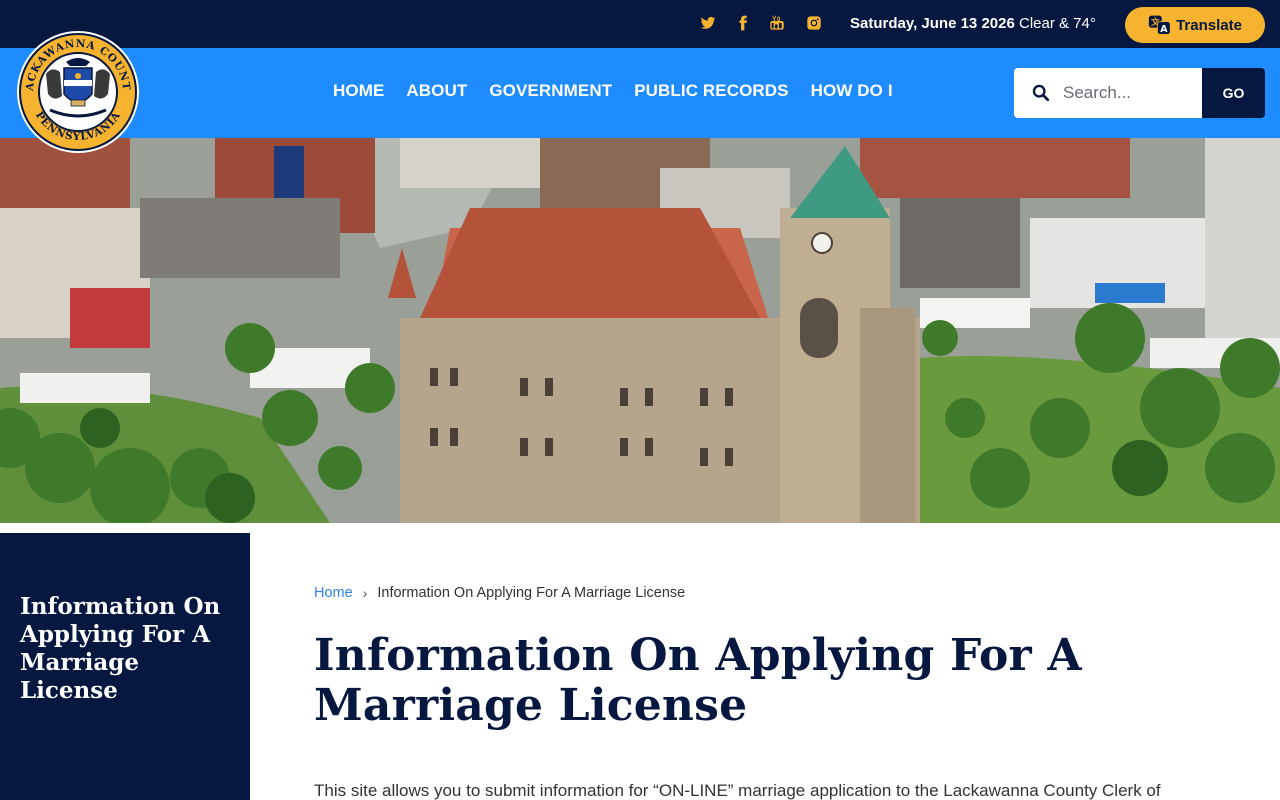 This screenshot has width=1280, height=800. I want to click on translate-icon: 文 A, so click(1159, 25).